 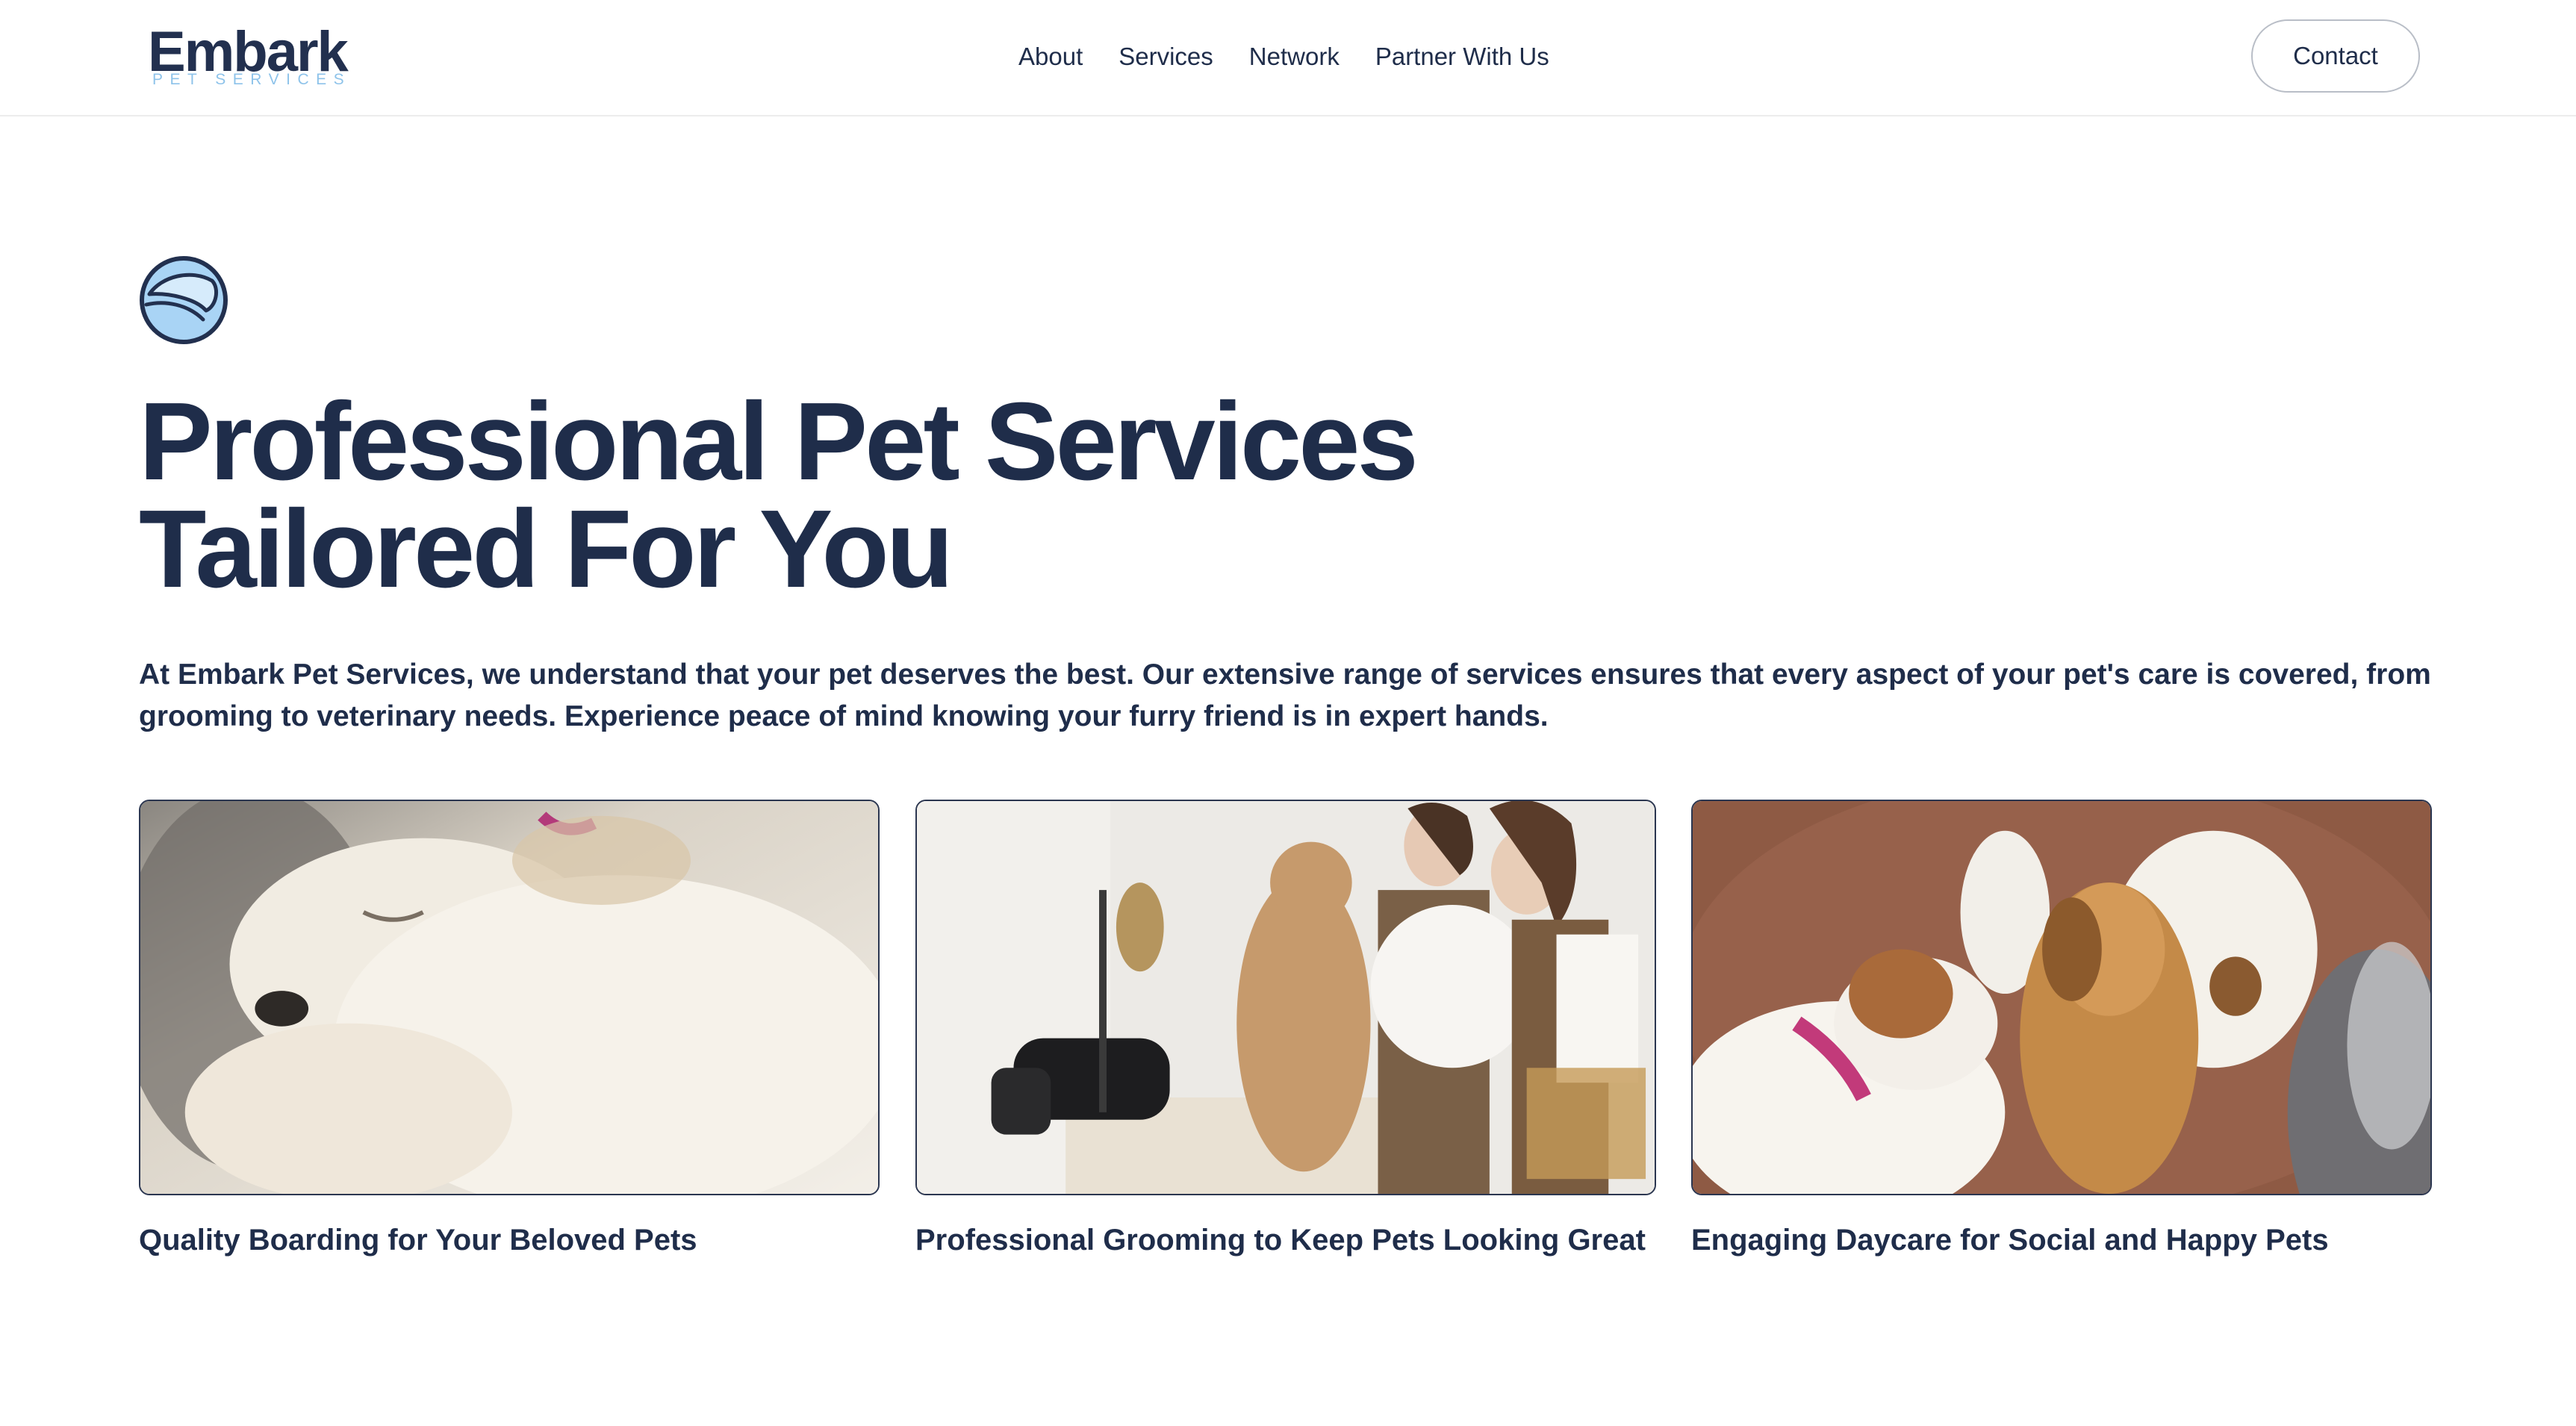 I want to click on nav-link-about: About, so click(x=1050, y=57).